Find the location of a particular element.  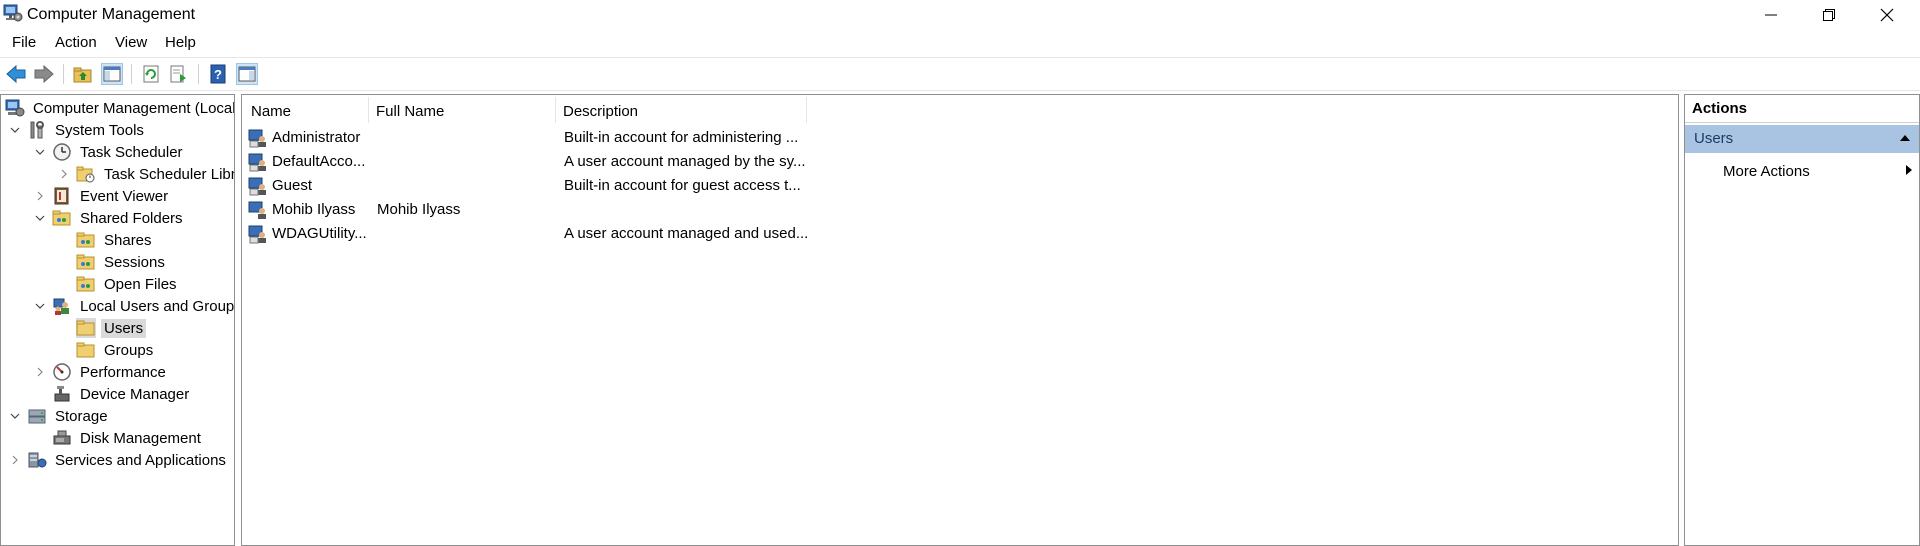

tree-label: Computer Management (Local) is located at coordinates (134, 108).